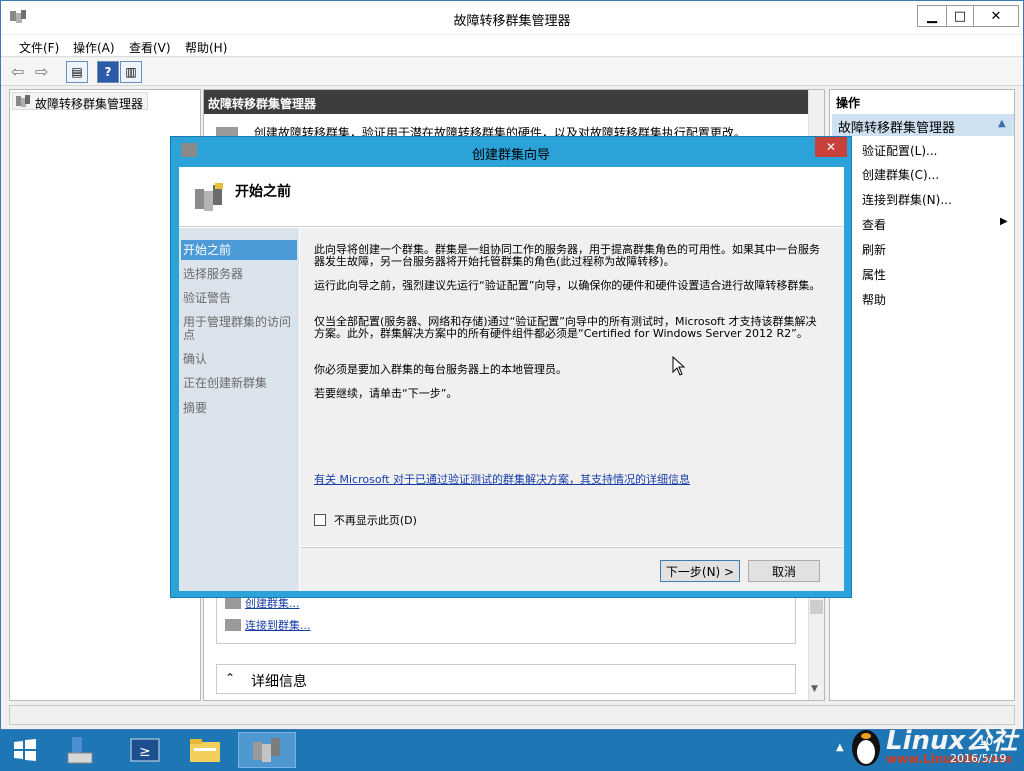 The image size is (1024, 771). What do you see at coordinates (108, 72) in the screenshot?
I see `help-icon: ?` at bounding box center [108, 72].